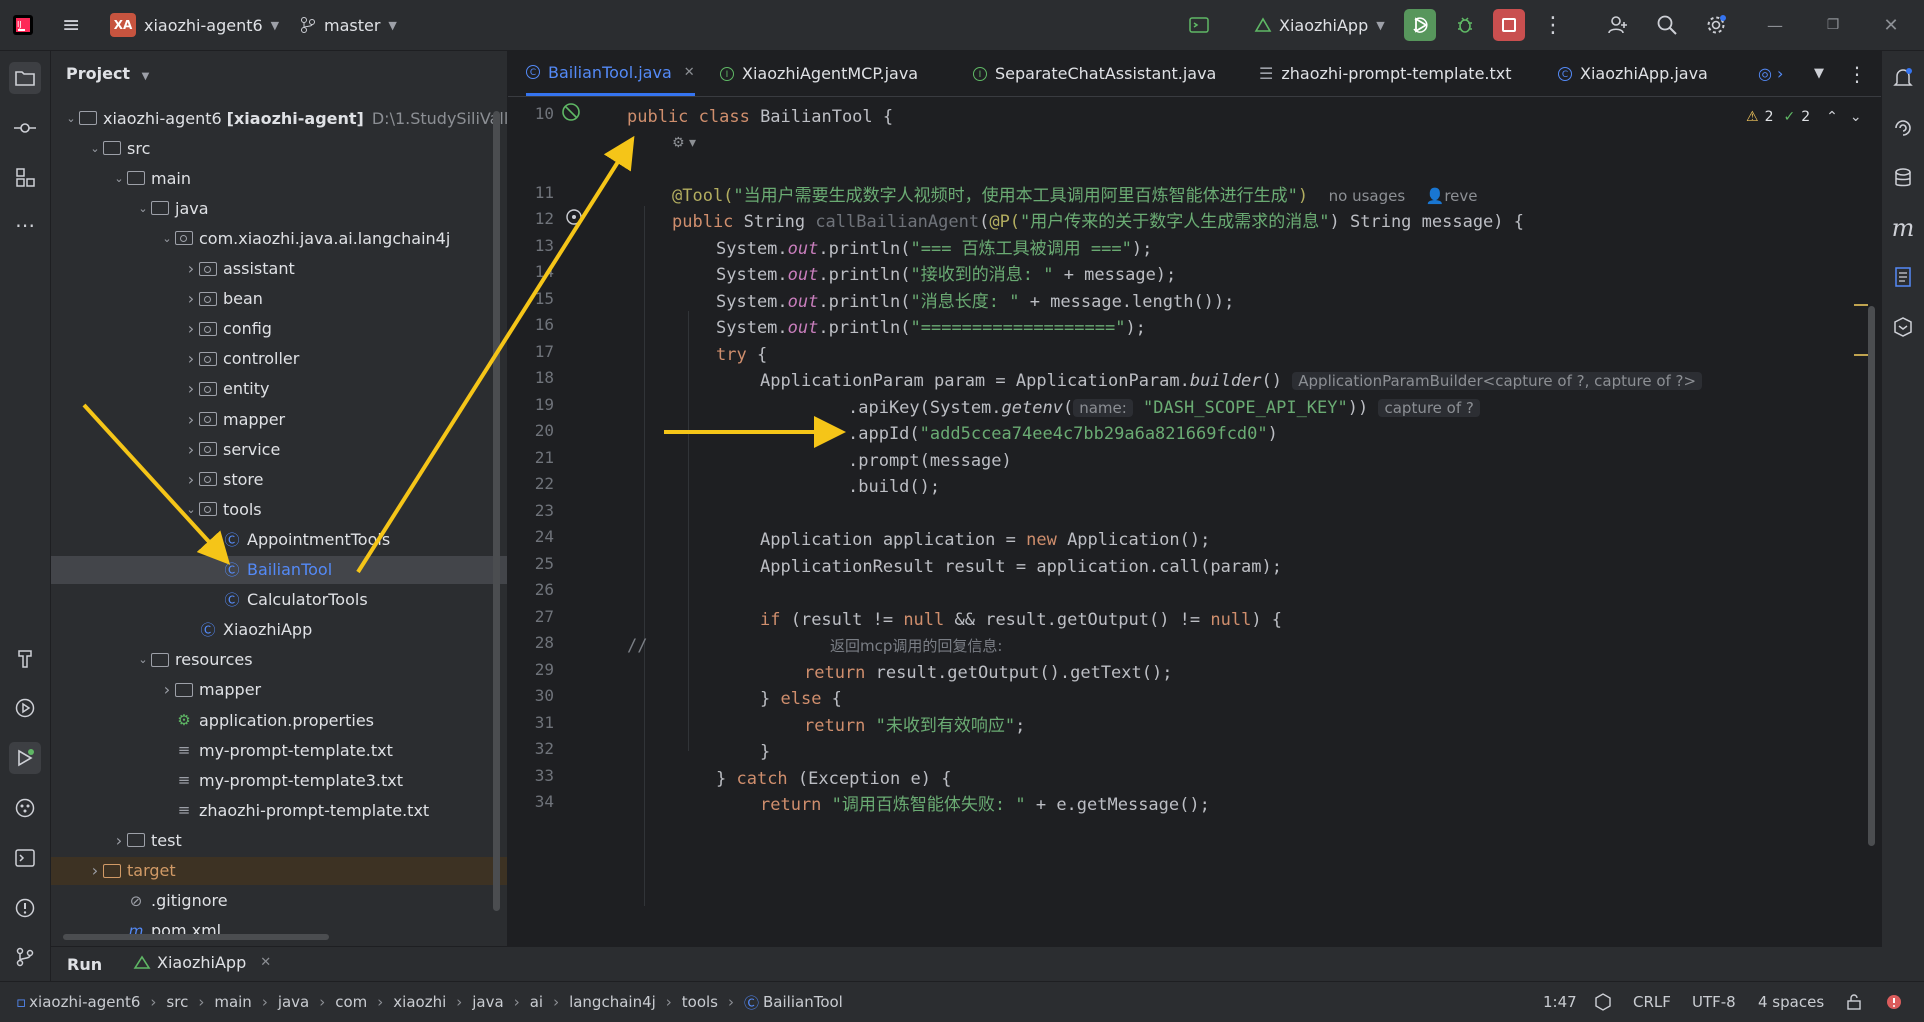  What do you see at coordinates (1509, 25) in the screenshot?
I see `stop-button` at bounding box center [1509, 25].